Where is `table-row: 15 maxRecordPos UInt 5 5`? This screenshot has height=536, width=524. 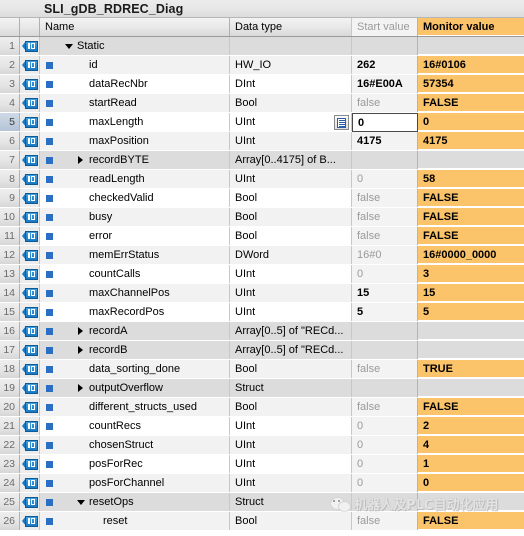
table-row: 15 maxRecordPos UInt 5 5 is located at coordinates (262, 312).